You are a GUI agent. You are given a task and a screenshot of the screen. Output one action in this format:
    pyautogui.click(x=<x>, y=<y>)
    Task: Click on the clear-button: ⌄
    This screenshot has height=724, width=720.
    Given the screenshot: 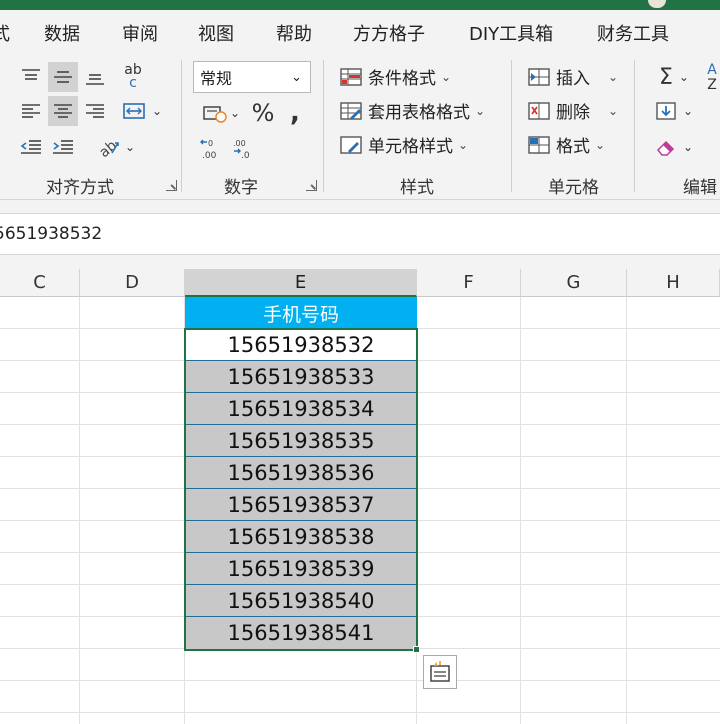 What is the action you would take?
    pyautogui.click(x=674, y=147)
    